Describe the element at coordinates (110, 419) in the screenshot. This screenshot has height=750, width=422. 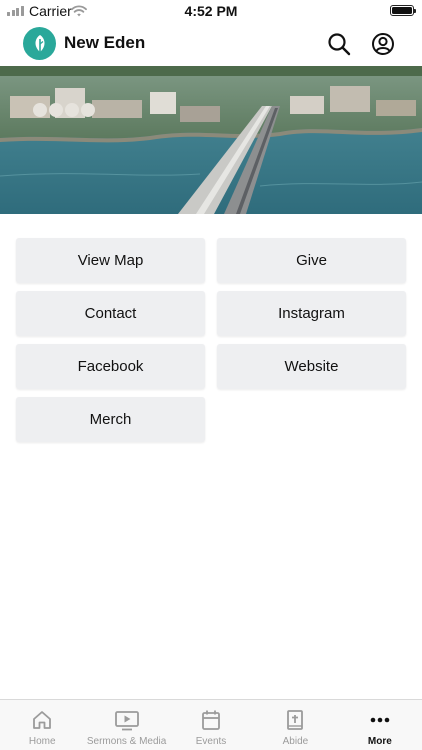
I see `merch-button: Merch` at that location.